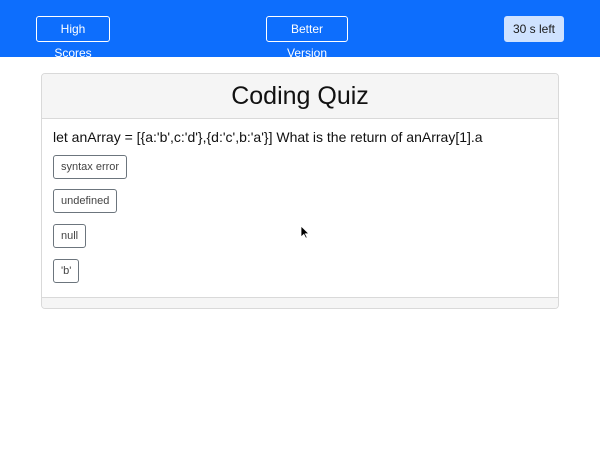  What do you see at coordinates (66, 271) in the screenshot?
I see `answer-button-4: 'b'` at bounding box center [66, 271].